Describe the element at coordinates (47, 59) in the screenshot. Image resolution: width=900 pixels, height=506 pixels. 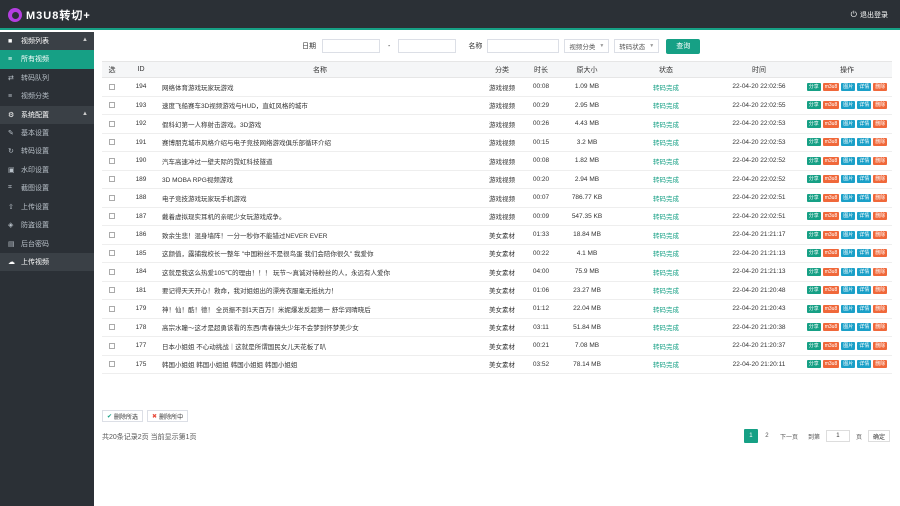
I see `sidebar-item-all-videos: ≡ 所有视频` at that location.